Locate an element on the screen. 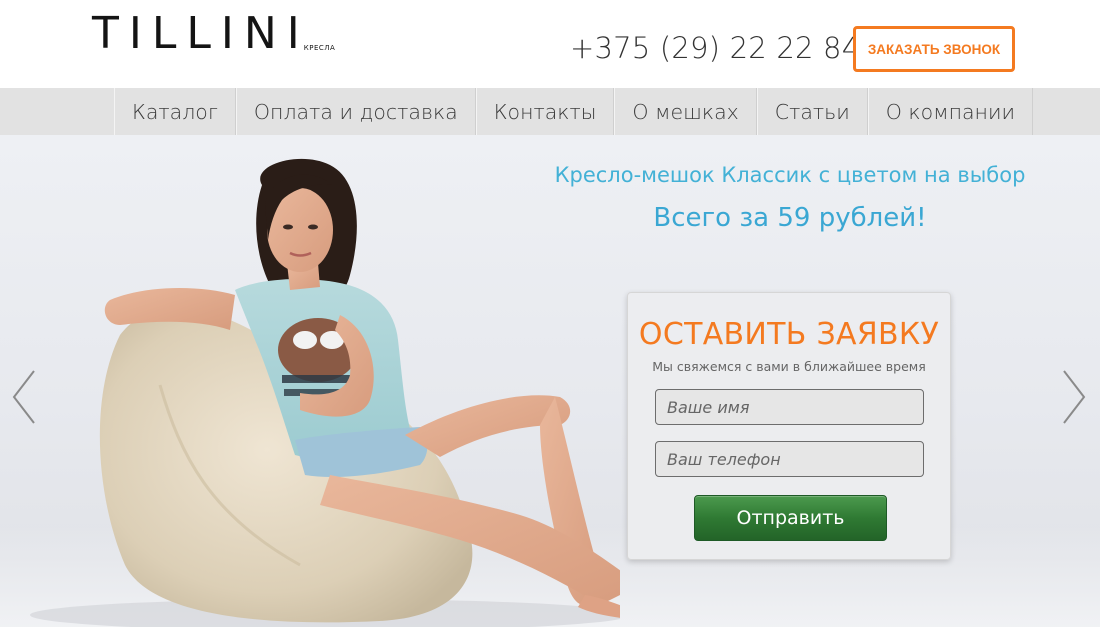 The width and height of the screenshot is (1100, 627). nav-item-payment-delivery: Оплата и доставка is located at coordinates (355, 111).